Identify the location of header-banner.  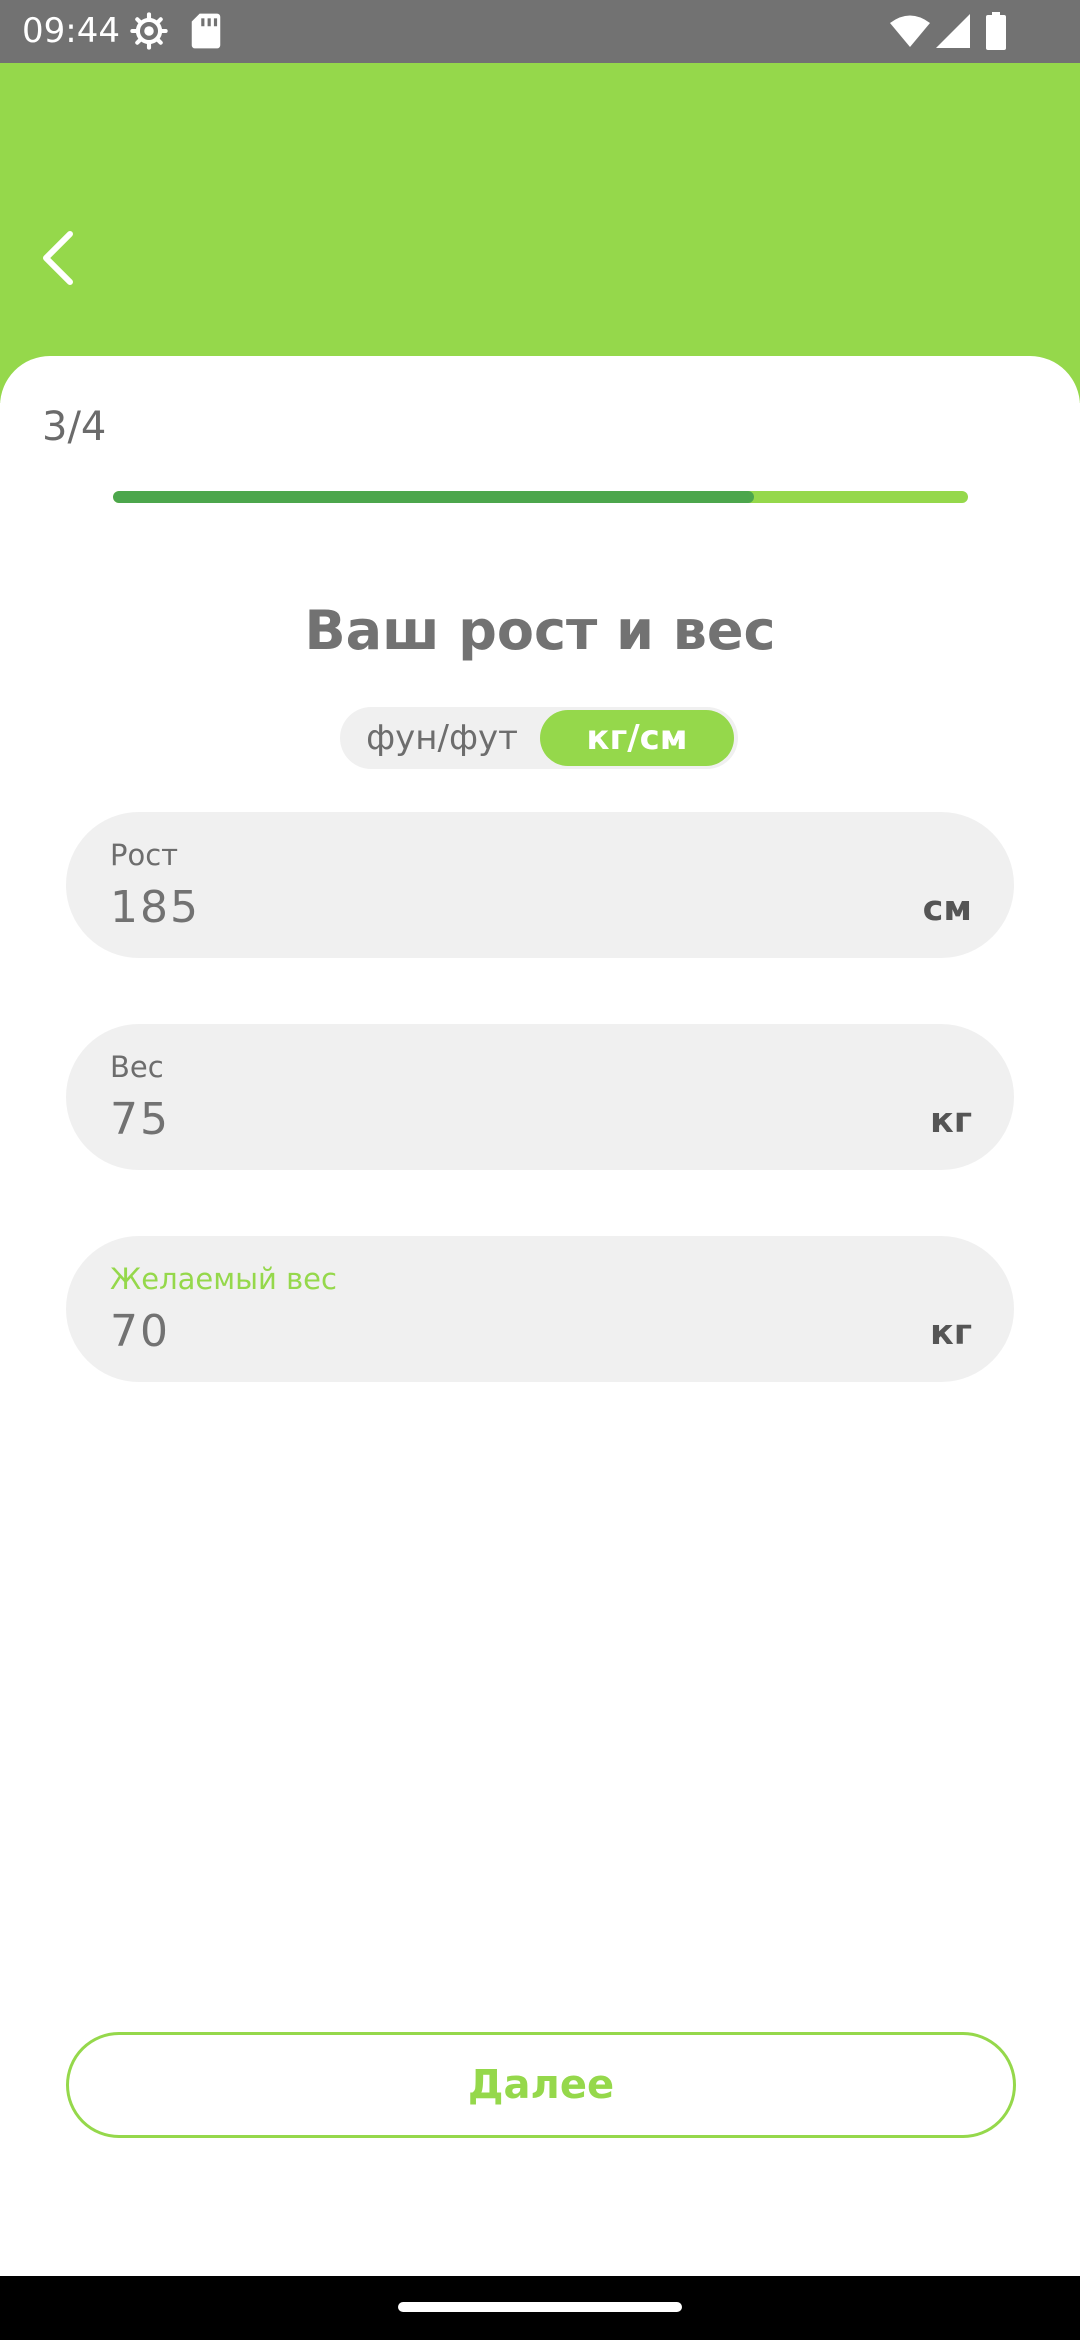
(540, 233).